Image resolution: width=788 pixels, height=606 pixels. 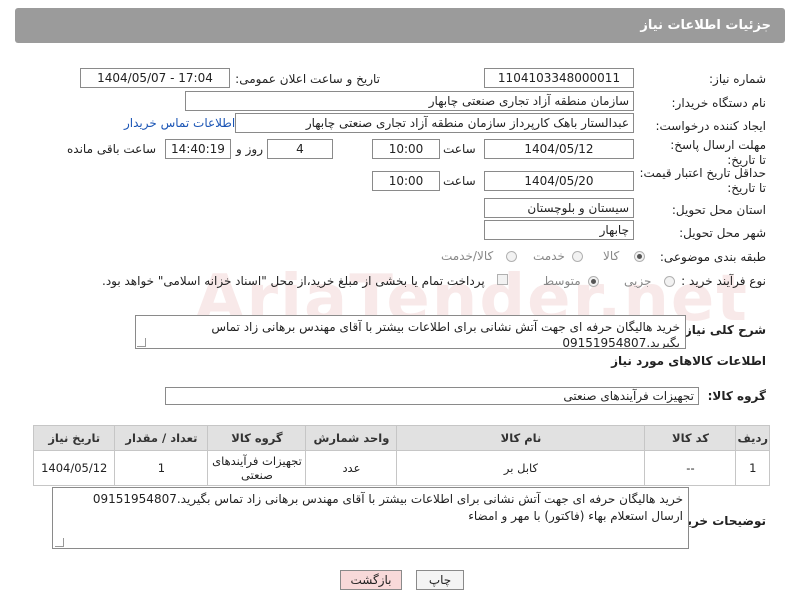 I want to click on buyer-org-field: سازمان منطقه آزاد تجاری صنعتی چابهار, so click(x=409, y=101).